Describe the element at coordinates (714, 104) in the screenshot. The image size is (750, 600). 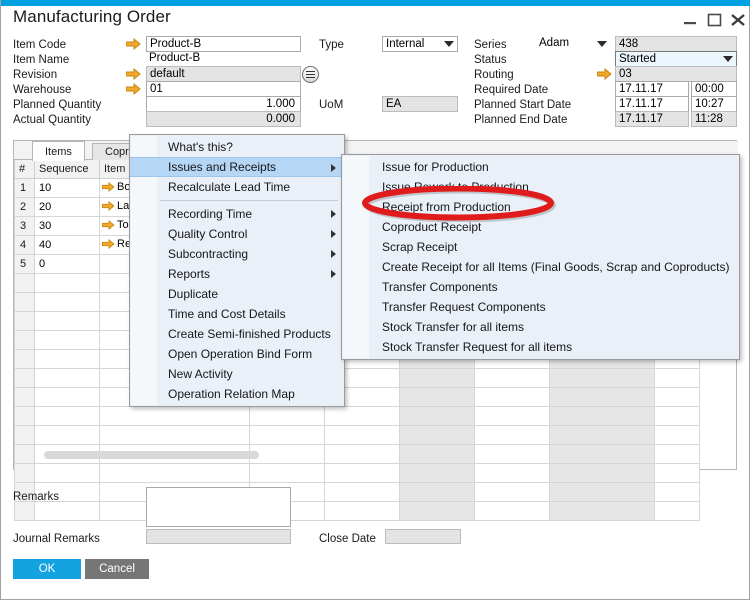
I see `planned-start-time-field: 10:27` at that location.